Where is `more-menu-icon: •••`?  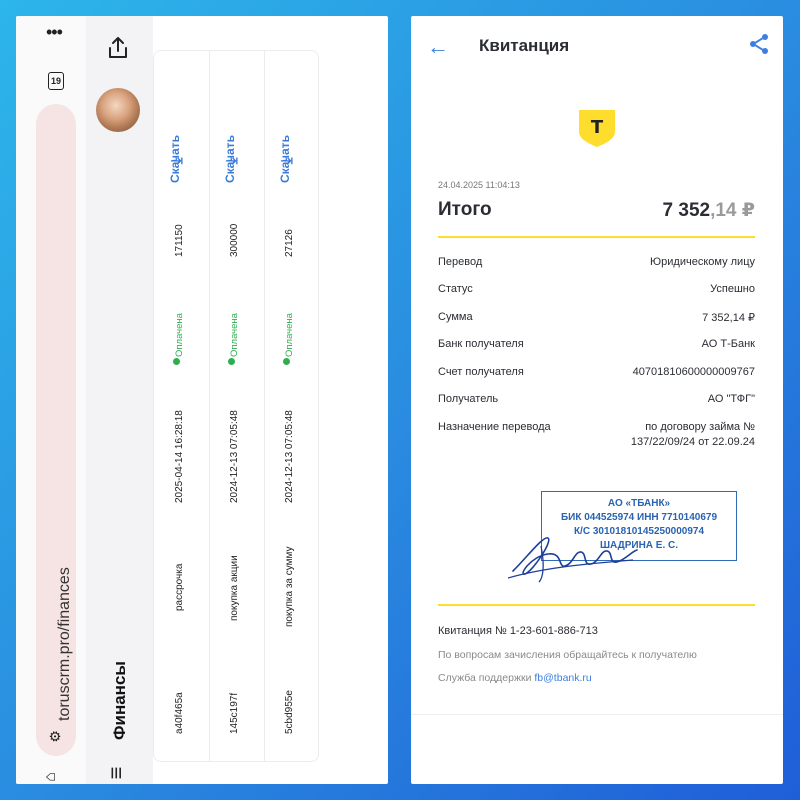 more-menu-icon: ••• is located at coordinates (54, 32).